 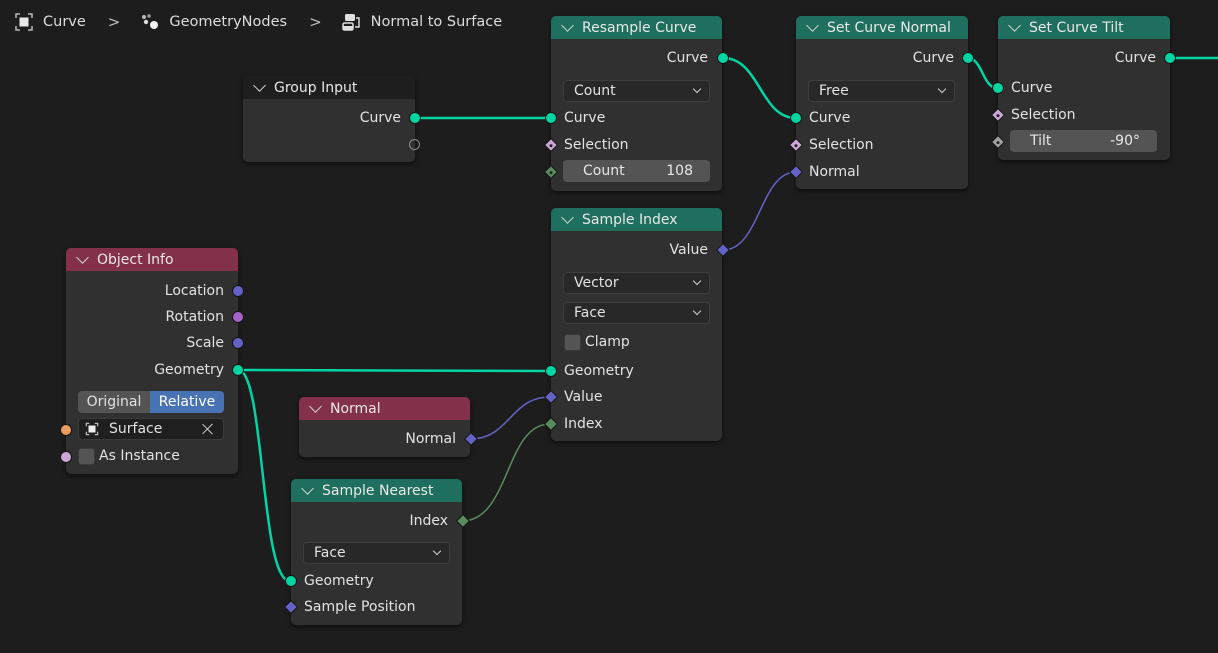 What do you see at coordinates (376, 490) in the screenshot?
I see `node-header: Sample Nearest` at bounding box center [376, 490].